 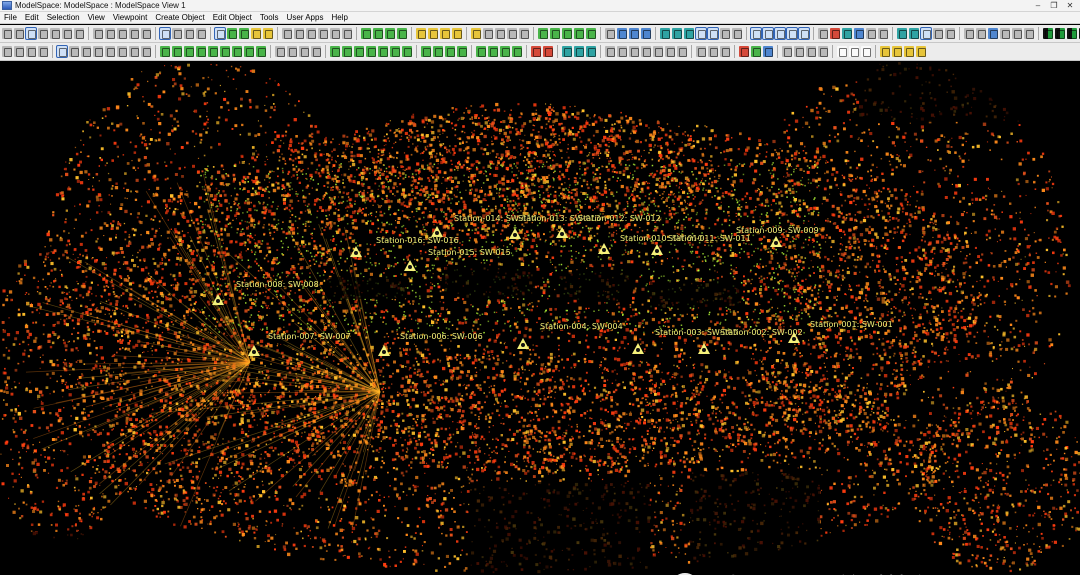 What do you see at coordinates (179, 17) in the screenshot?
I see `menu-create-object: Create Object` at bounding box center [179, 17].